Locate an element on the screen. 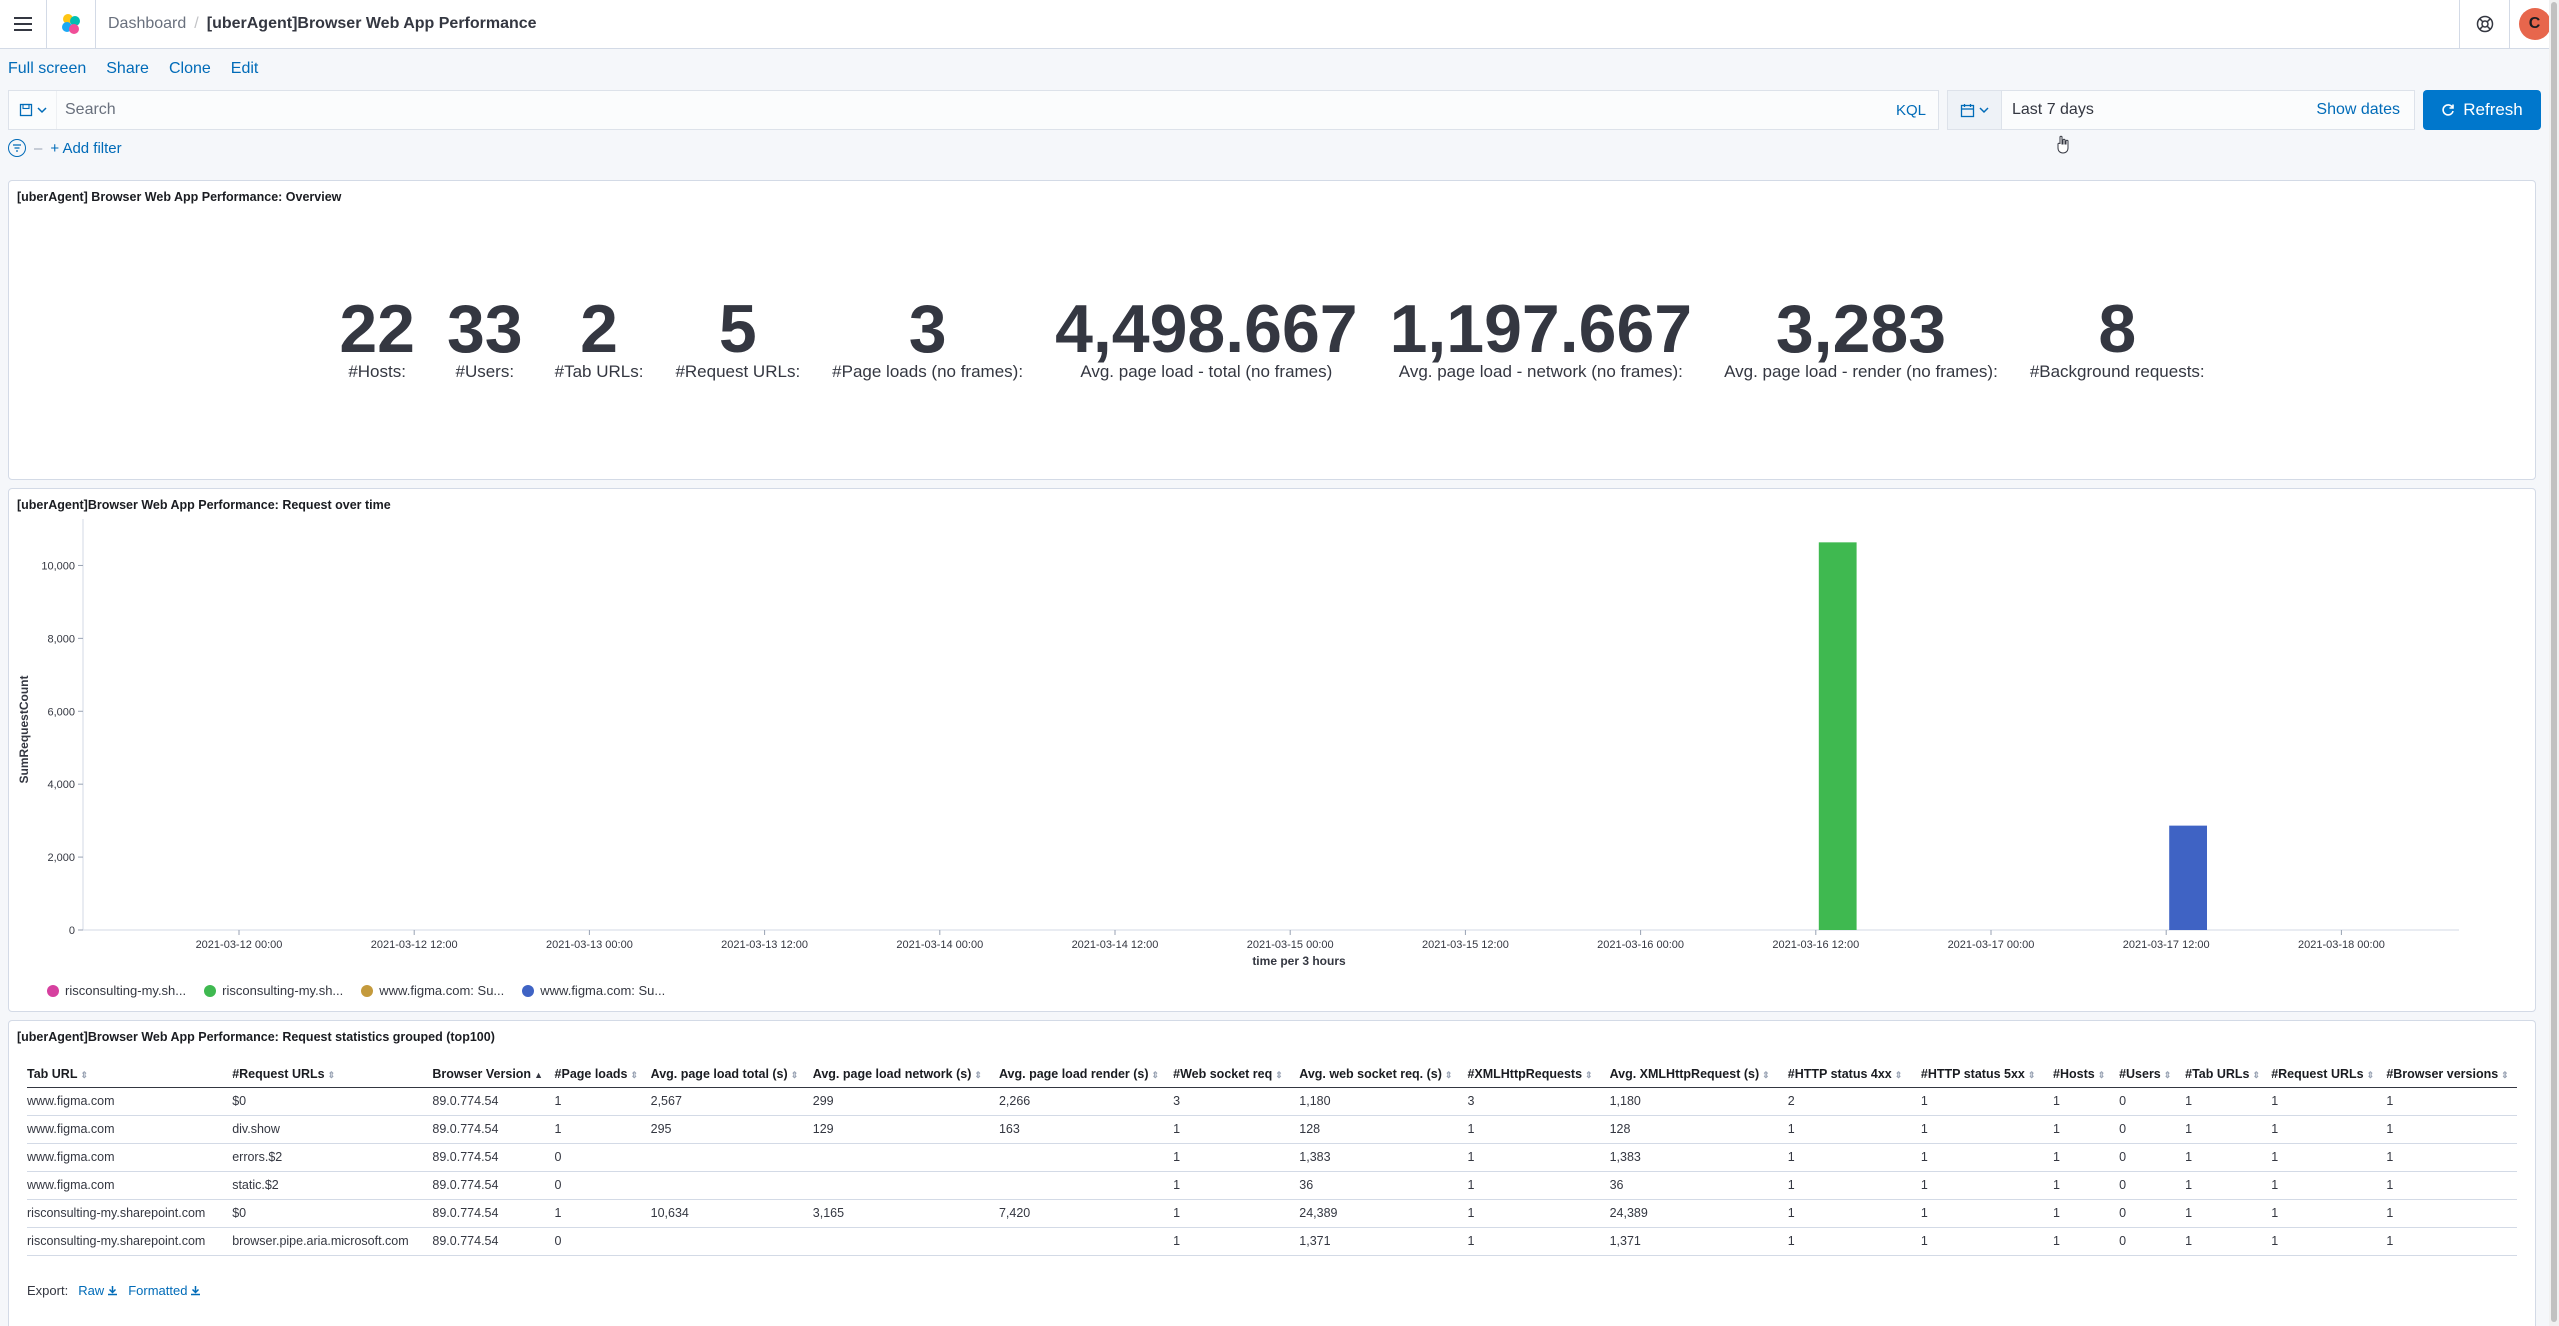  saved-query-button is located at coordinates (33, 110).